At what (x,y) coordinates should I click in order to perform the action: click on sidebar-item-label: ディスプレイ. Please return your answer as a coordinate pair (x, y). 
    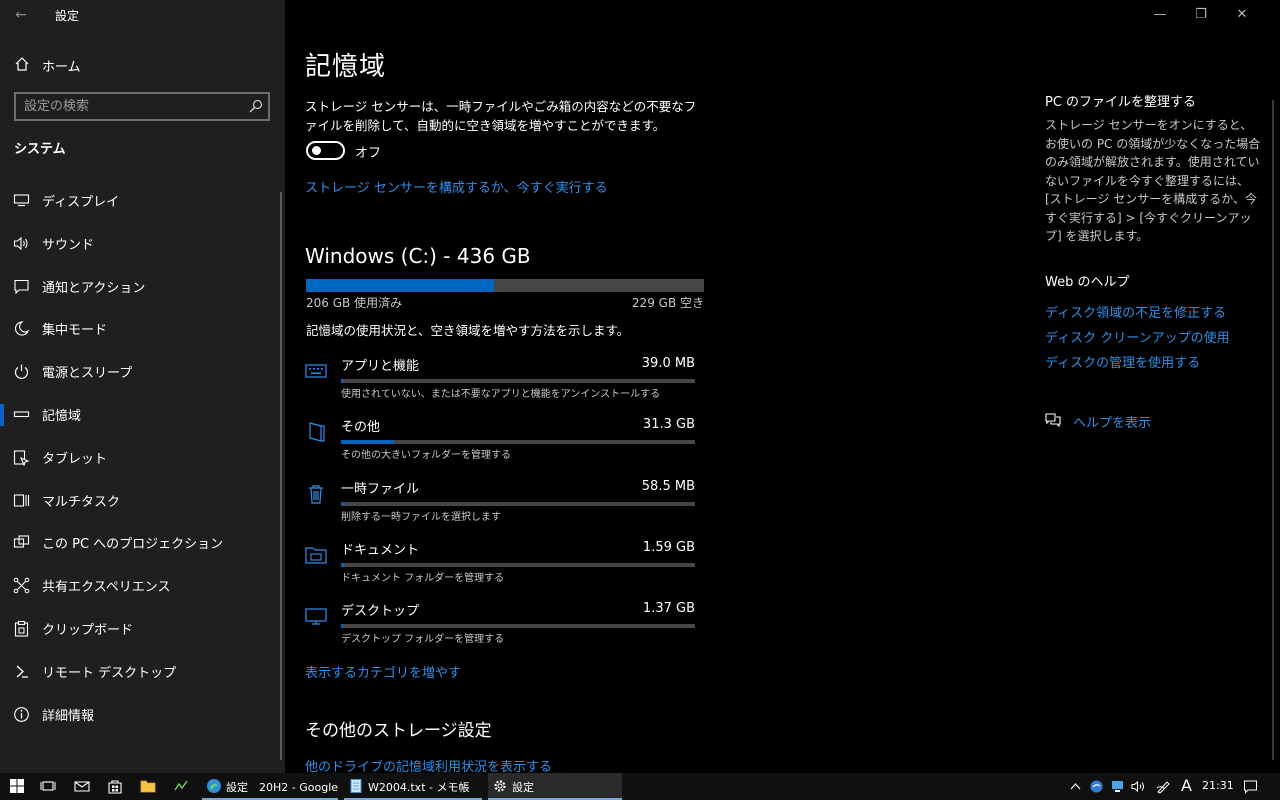
    Looking at the image, I should click on (81, 202).